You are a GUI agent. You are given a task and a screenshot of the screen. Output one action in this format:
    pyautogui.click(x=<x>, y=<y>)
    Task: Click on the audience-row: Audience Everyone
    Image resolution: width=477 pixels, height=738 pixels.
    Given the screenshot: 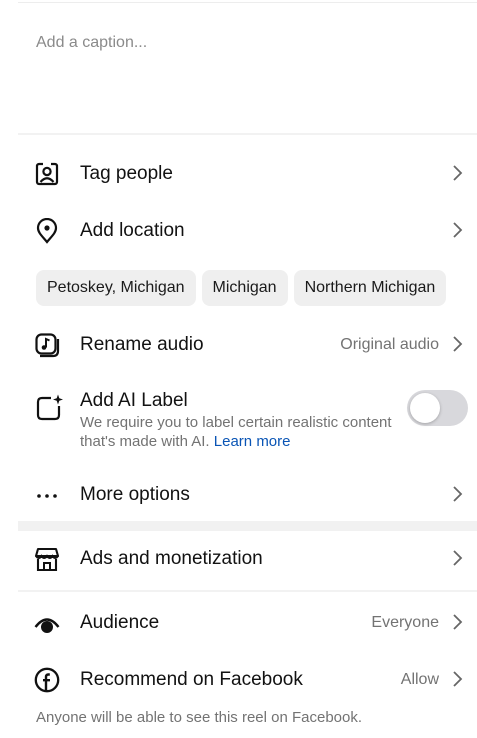 What is the action you would take?
    pyautogui.click(x=238, y=622)
    